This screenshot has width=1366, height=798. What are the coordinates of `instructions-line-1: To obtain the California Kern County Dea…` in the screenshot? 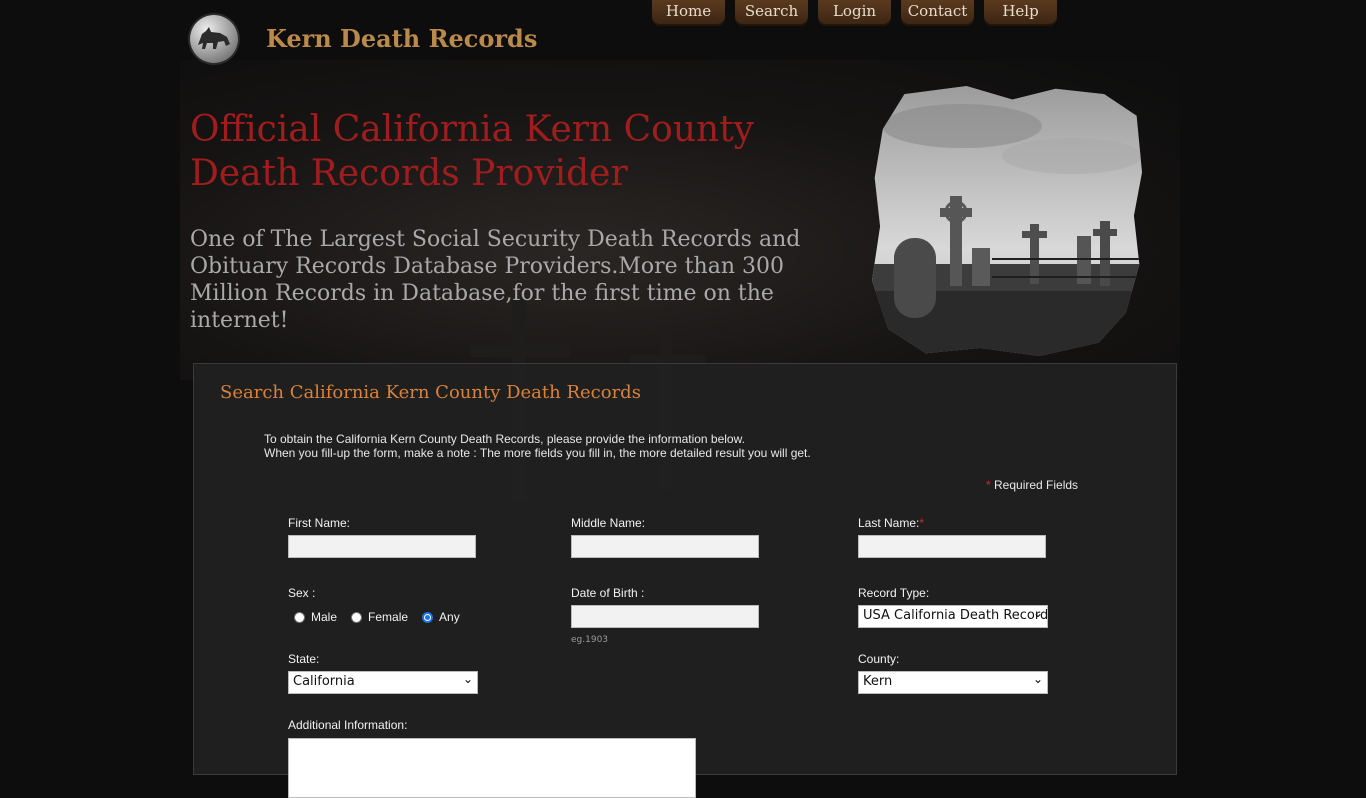 It's located at (504, 439).